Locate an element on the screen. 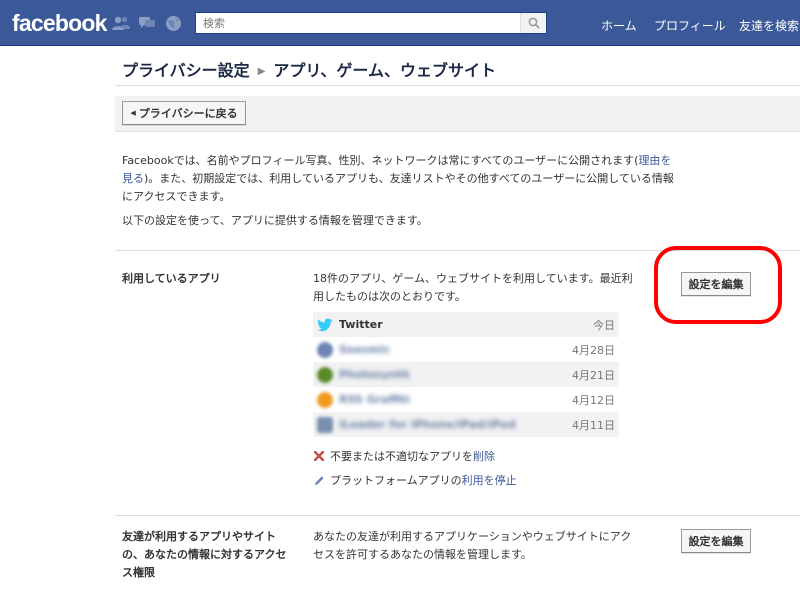  top-bar: facebook ホーム プロフィール 友達を検索 is located at coordinates (400, 23).